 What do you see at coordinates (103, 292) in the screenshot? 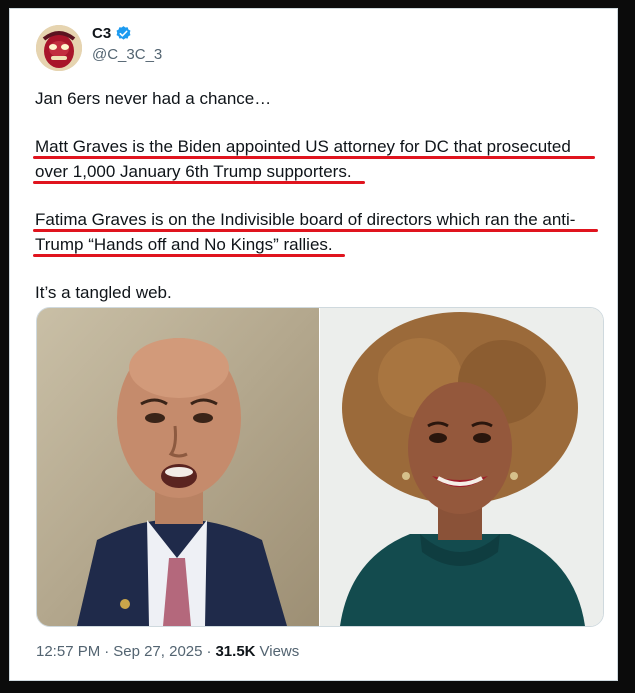
I see `tweet-line-closing: It’s a tangled web.` at bounding box center [103, 292].